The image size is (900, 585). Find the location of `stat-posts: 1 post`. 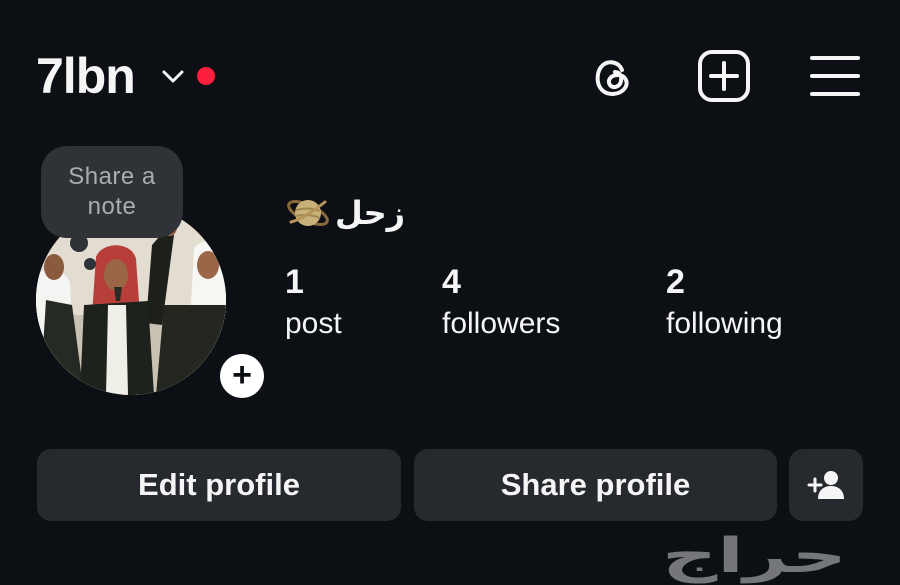

stat-posts: 1 post is located at coordinates (313, 304).